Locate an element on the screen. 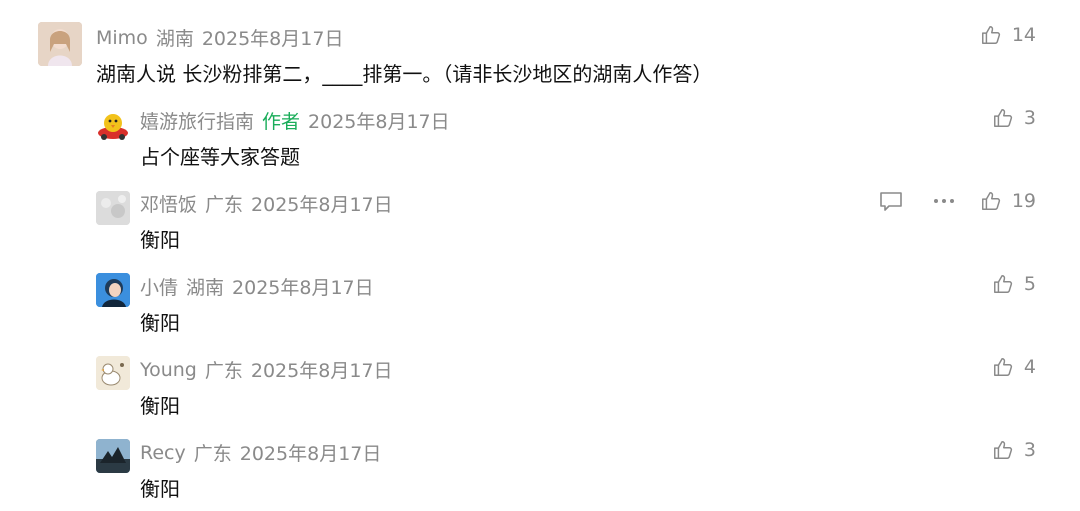 The image size is (1080, 511). author-badge: 作者 is located at coordinates (281, 122).